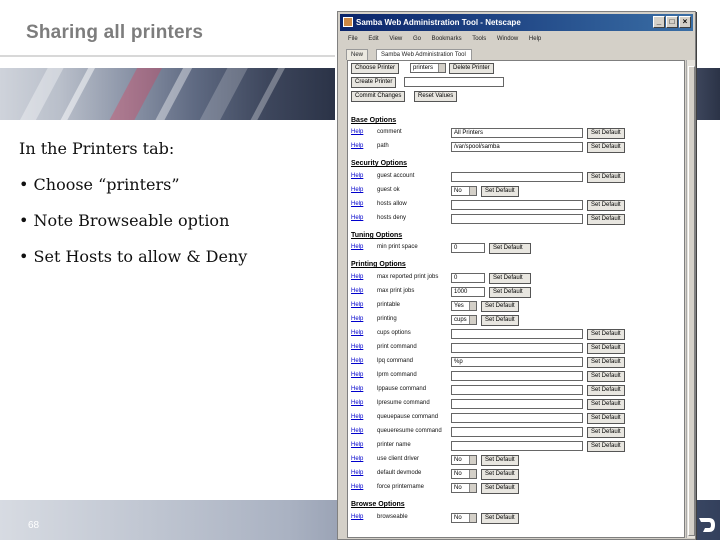 This screenshot has width=720, height=540. What do you see at coordinates (517, 177) in the screenshot?
I see `guest-account-input` at bounding box center [517, 177].